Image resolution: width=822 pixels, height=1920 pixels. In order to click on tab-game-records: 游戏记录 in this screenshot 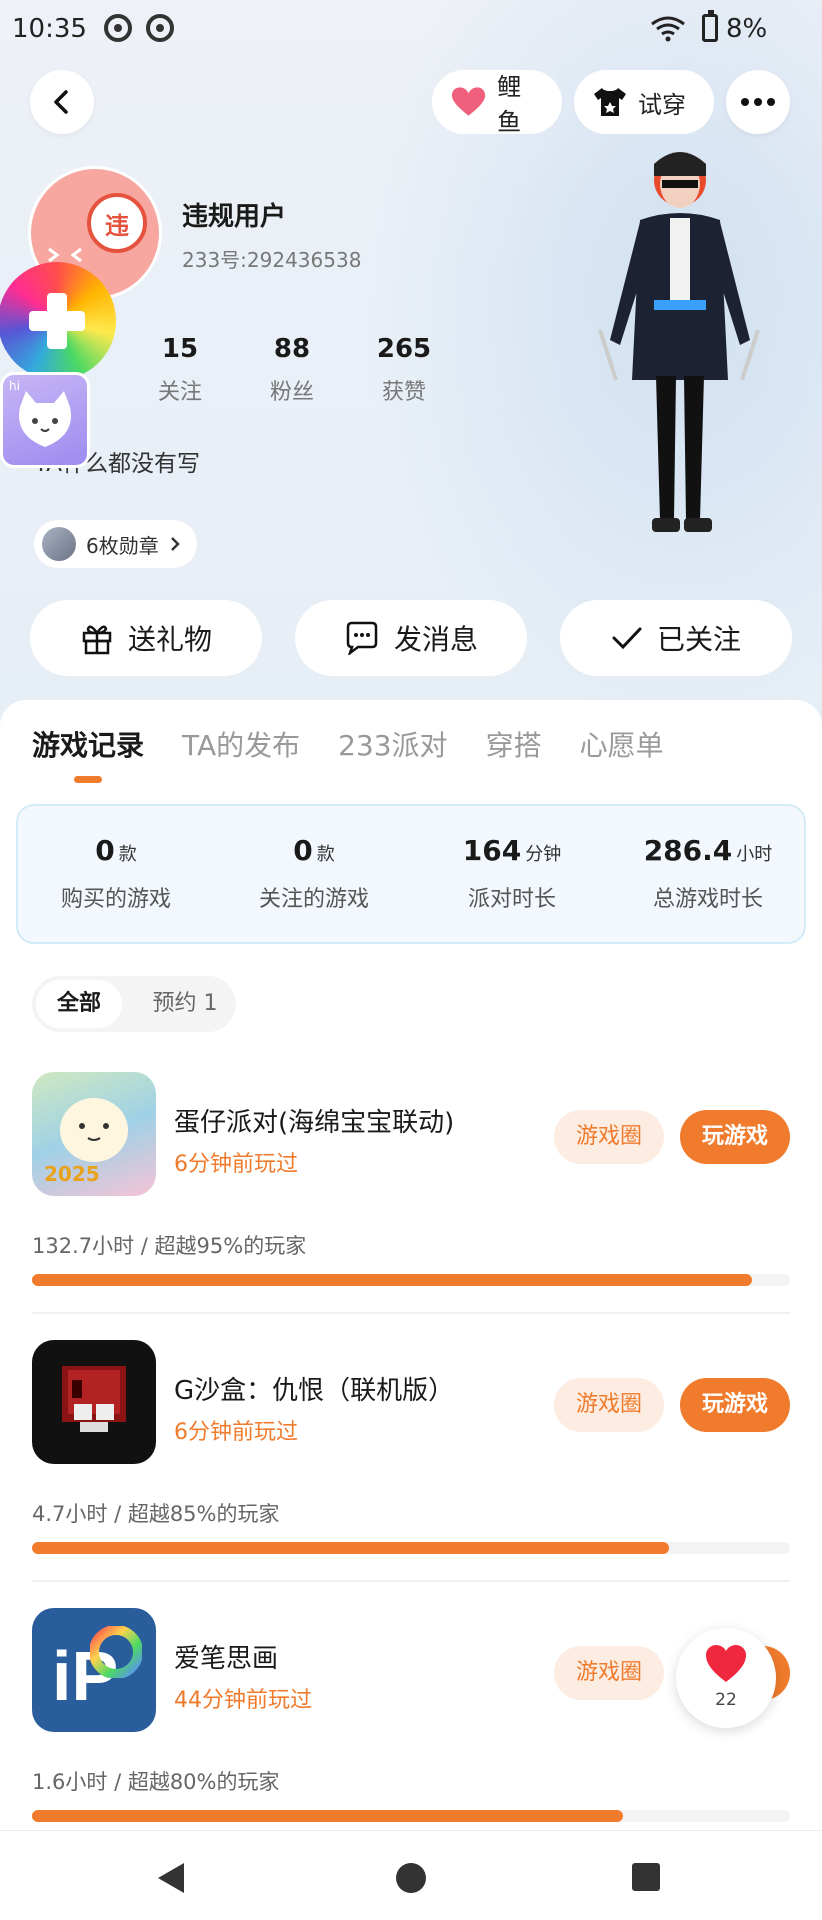, I will do `click(88, 744)`.